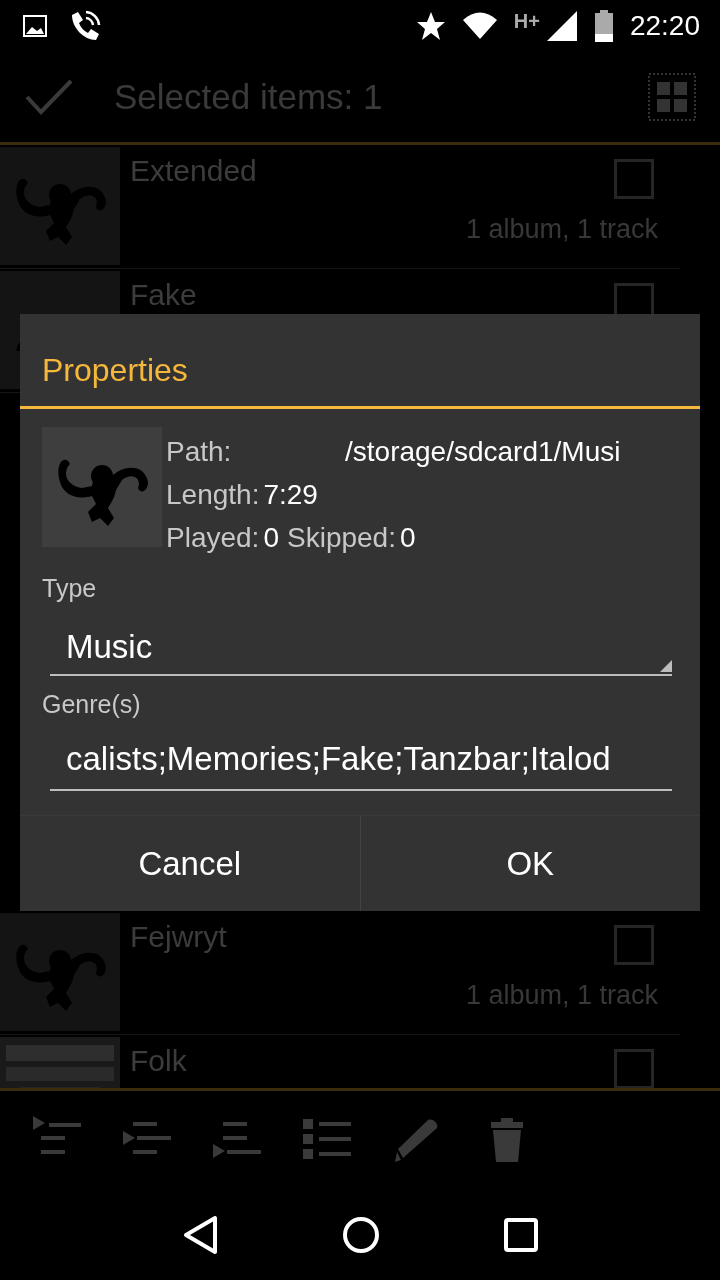 This screenshot has width=720, height=1280. What do you see at coordinates (115, 370) in the screenshot?
I see `dialog-title: Properties` at bounding box center [115, 370].